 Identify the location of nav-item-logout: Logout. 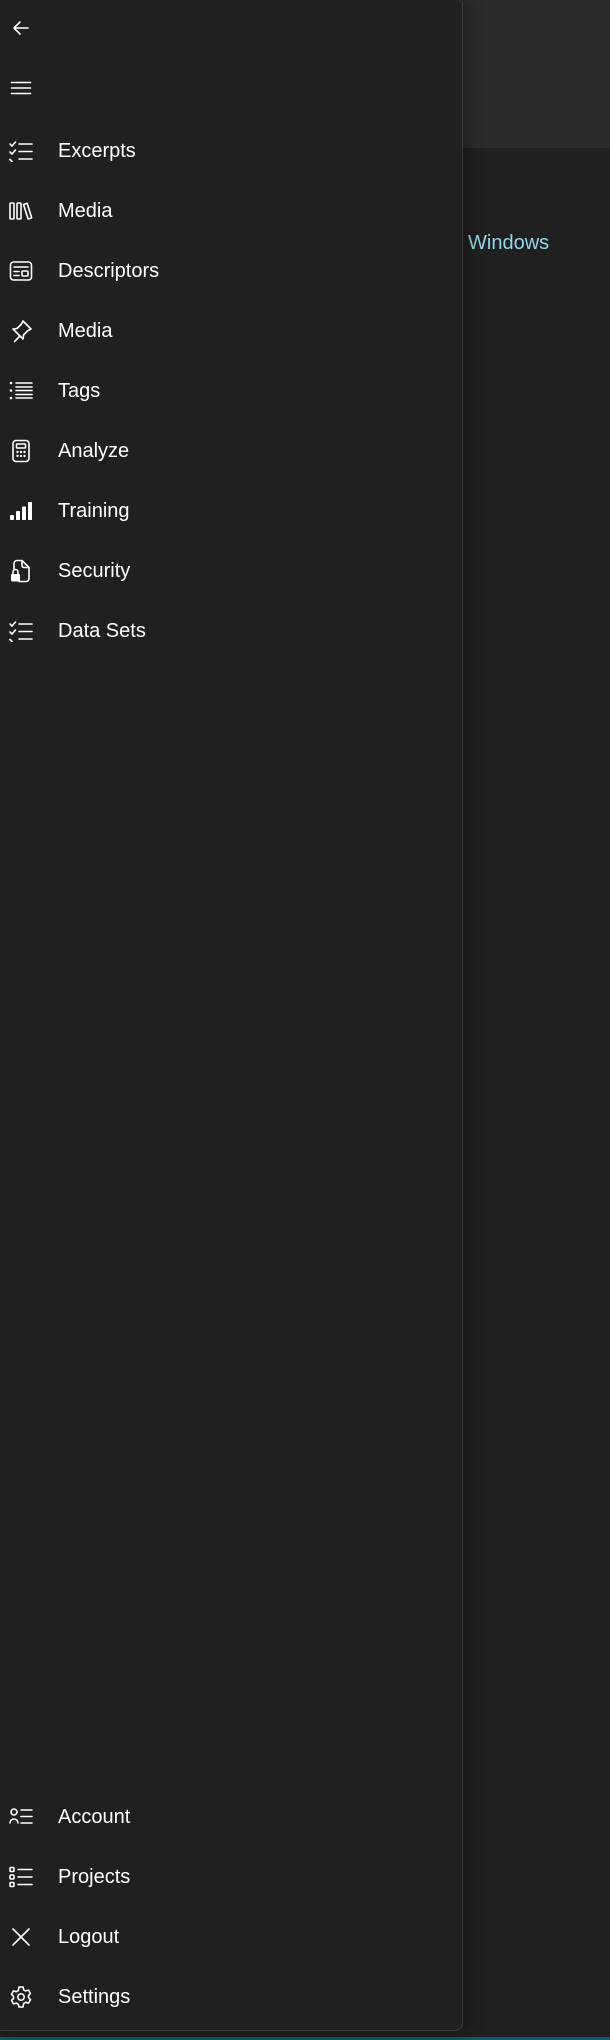
(229, 1937).